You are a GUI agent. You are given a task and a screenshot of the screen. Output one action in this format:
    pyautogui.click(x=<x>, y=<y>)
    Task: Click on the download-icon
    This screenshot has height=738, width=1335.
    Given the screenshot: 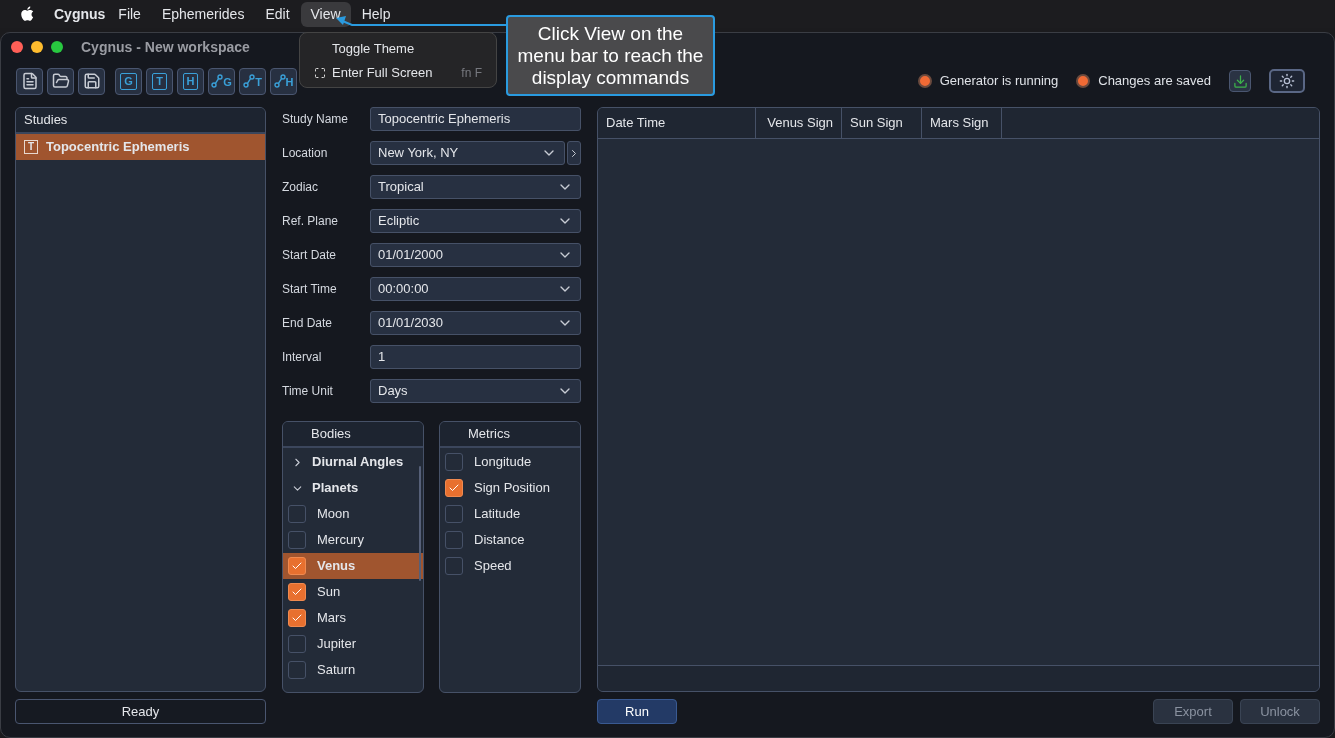 What is the action you would take?
    pyautogui.click(x=1240, y=81)
    